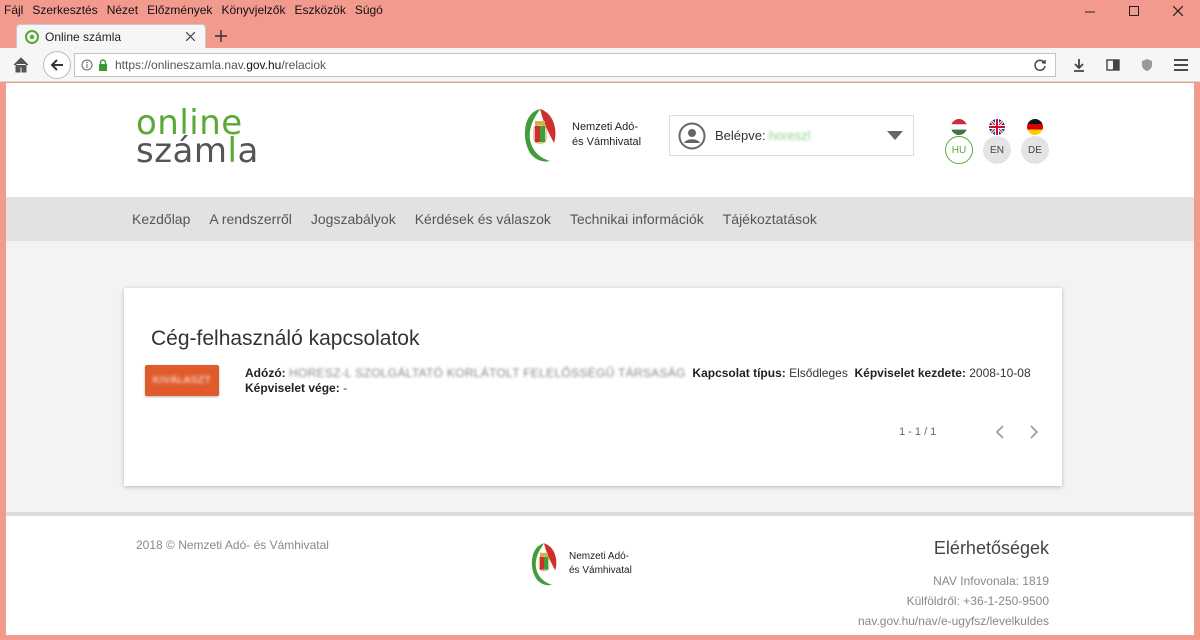  I want to click on lang-de-button: DE, so click(1035, 150).